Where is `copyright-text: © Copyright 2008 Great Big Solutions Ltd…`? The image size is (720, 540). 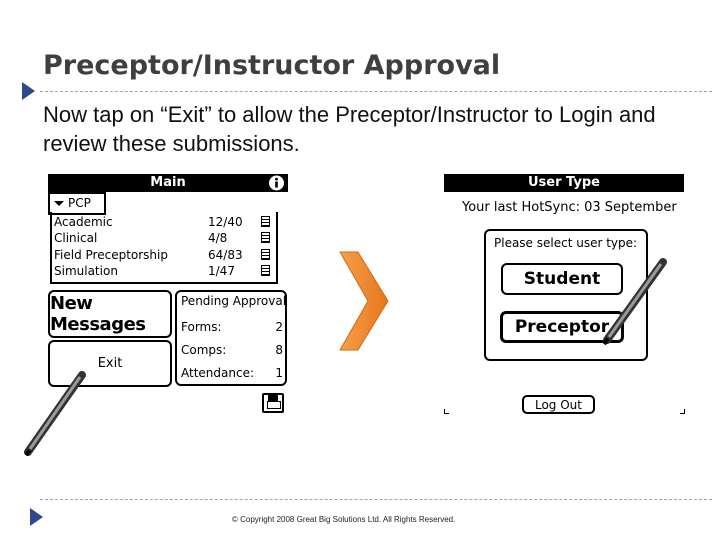
copyright-text: © Copyright 2008 Great Big Solutions Ltd… is located at coordinates (344, 519).